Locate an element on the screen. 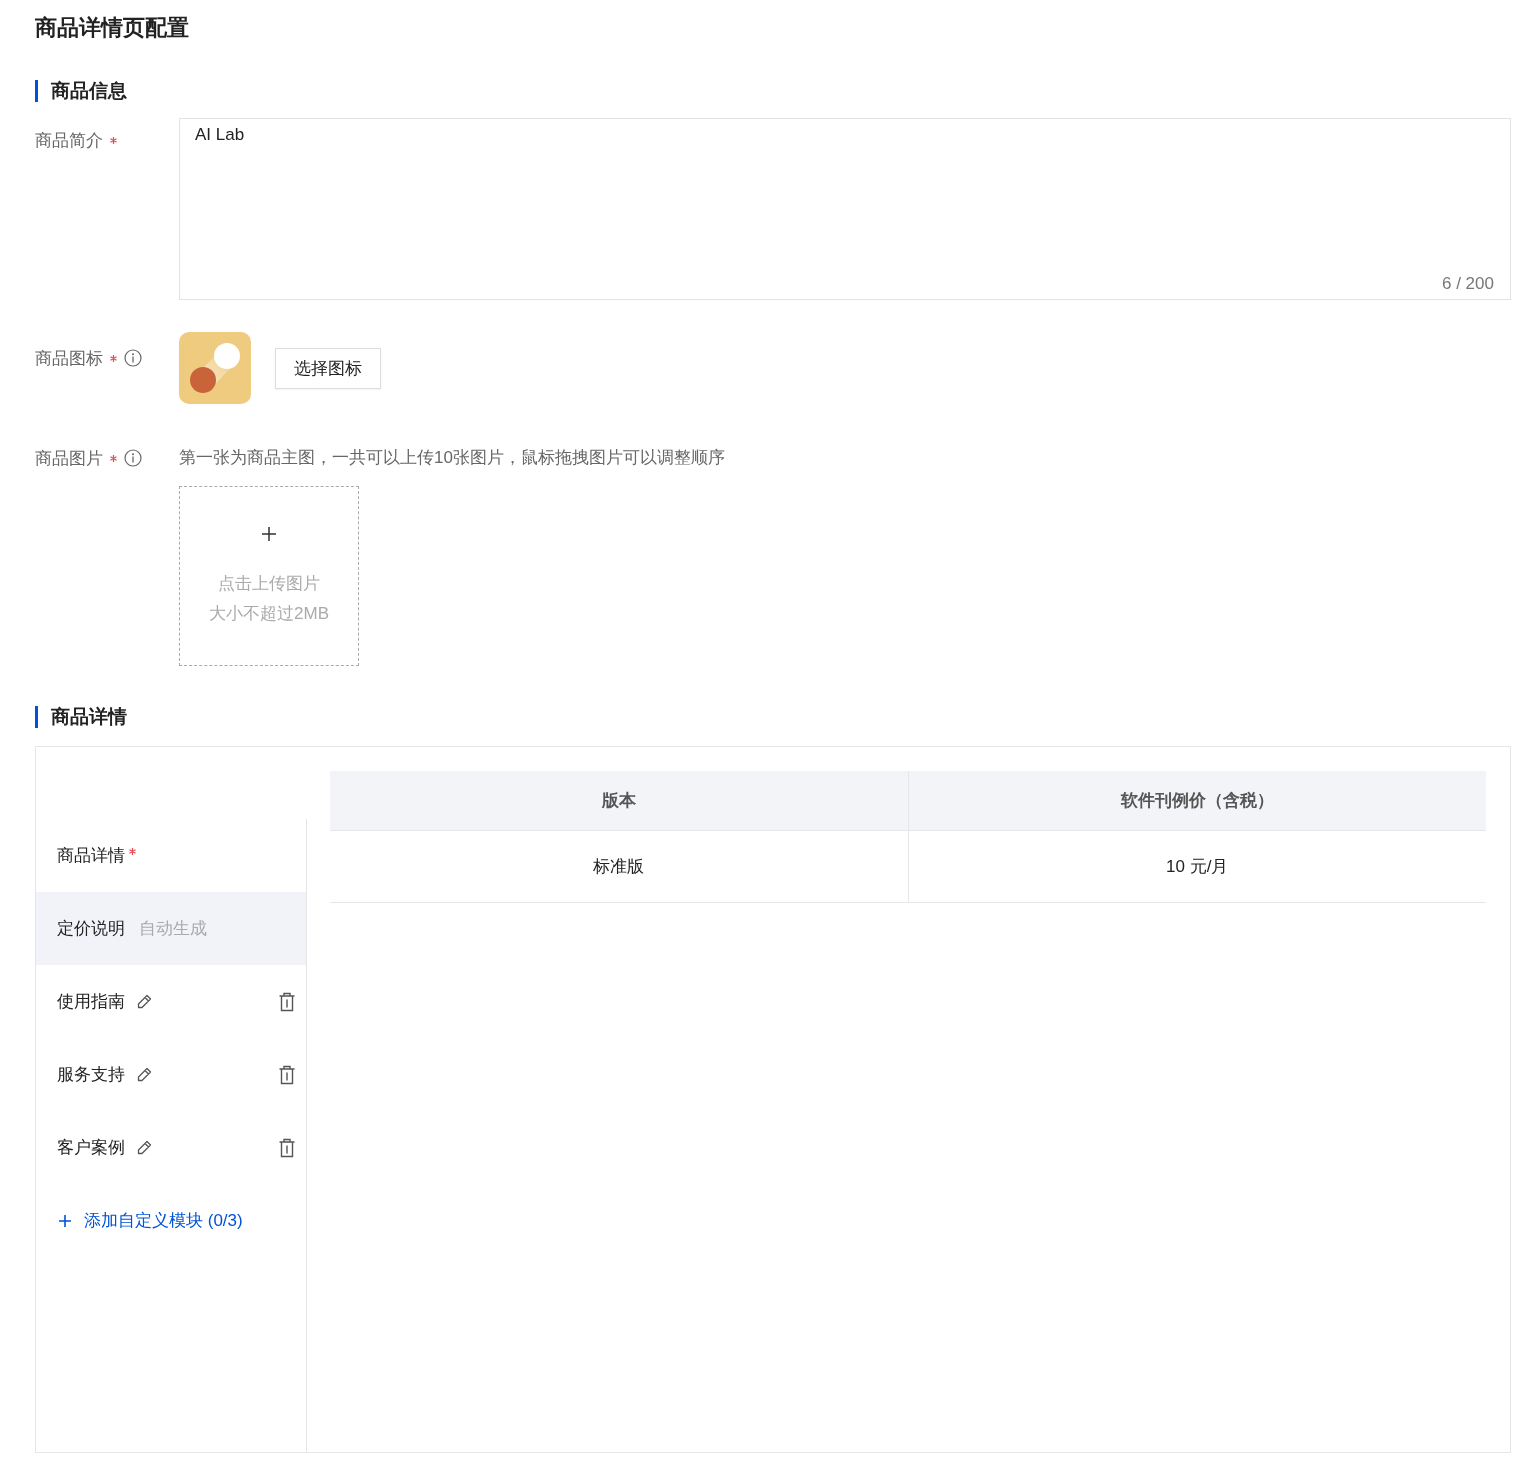  app-logo-icon is located at coordinates (215, 368).